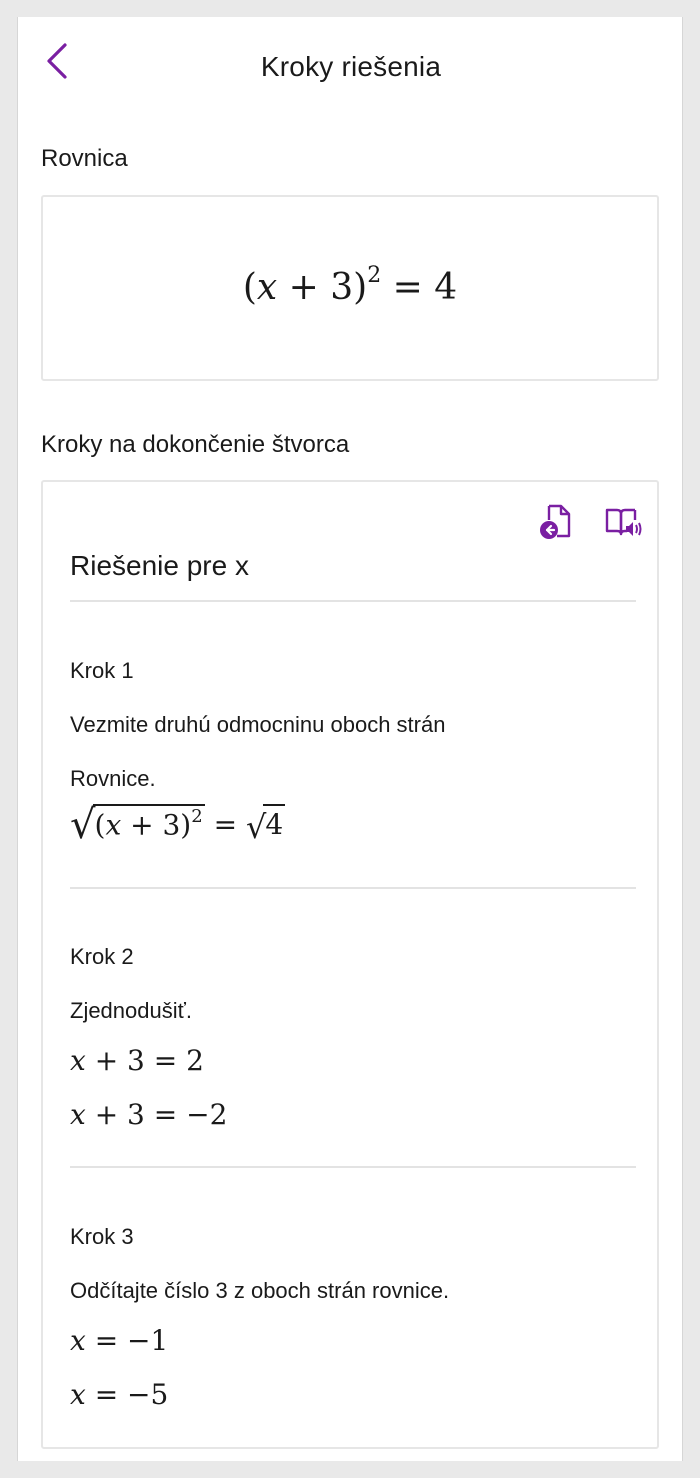  What do you see at coordinates (322, 287) in the screenshot?
I see `eq-lhs-rest: + 3)` at bounding box center [322, 287].